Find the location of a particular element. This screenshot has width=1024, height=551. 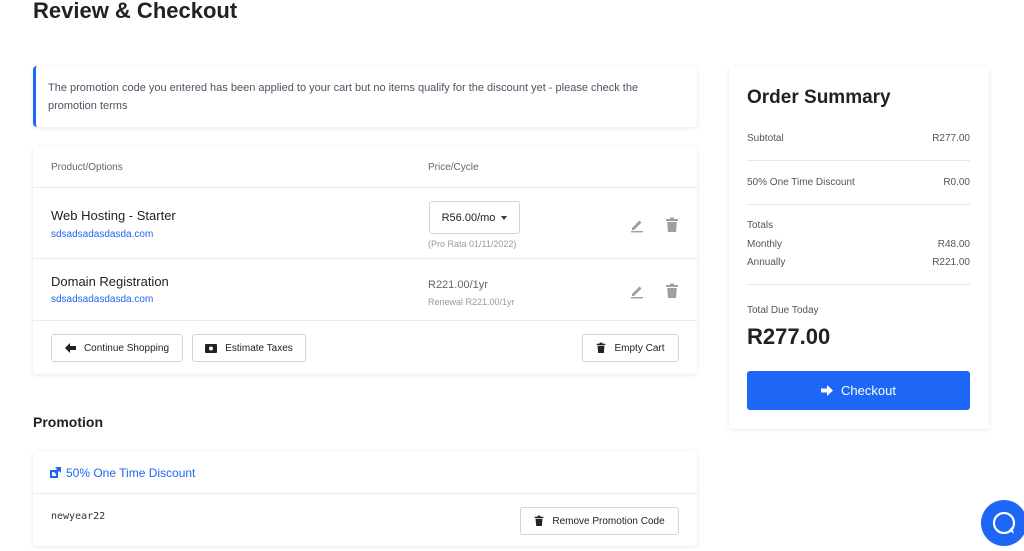

arrow-left-icon is located at coordinates (70, 348).